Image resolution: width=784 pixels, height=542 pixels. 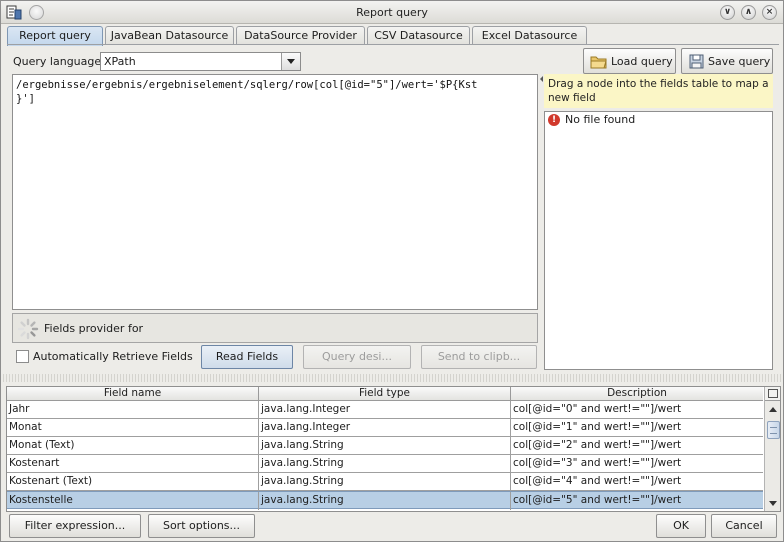 What do you see at coordinates (769, 12) in the screenshot?
I see `close-button: ×` at bounding box center [769, 12].